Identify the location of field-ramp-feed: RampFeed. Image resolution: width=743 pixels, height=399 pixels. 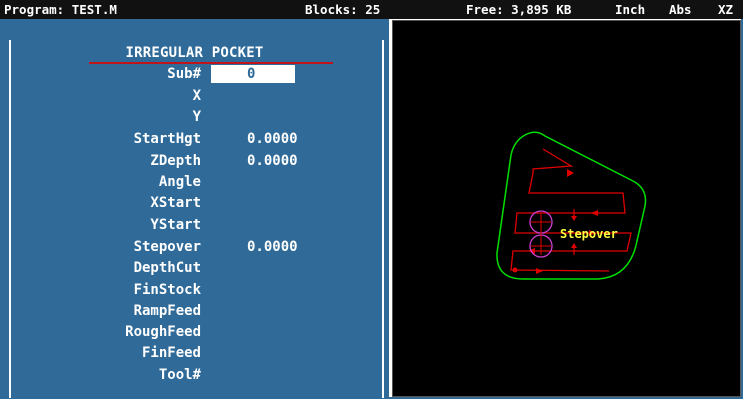
(194, 311).